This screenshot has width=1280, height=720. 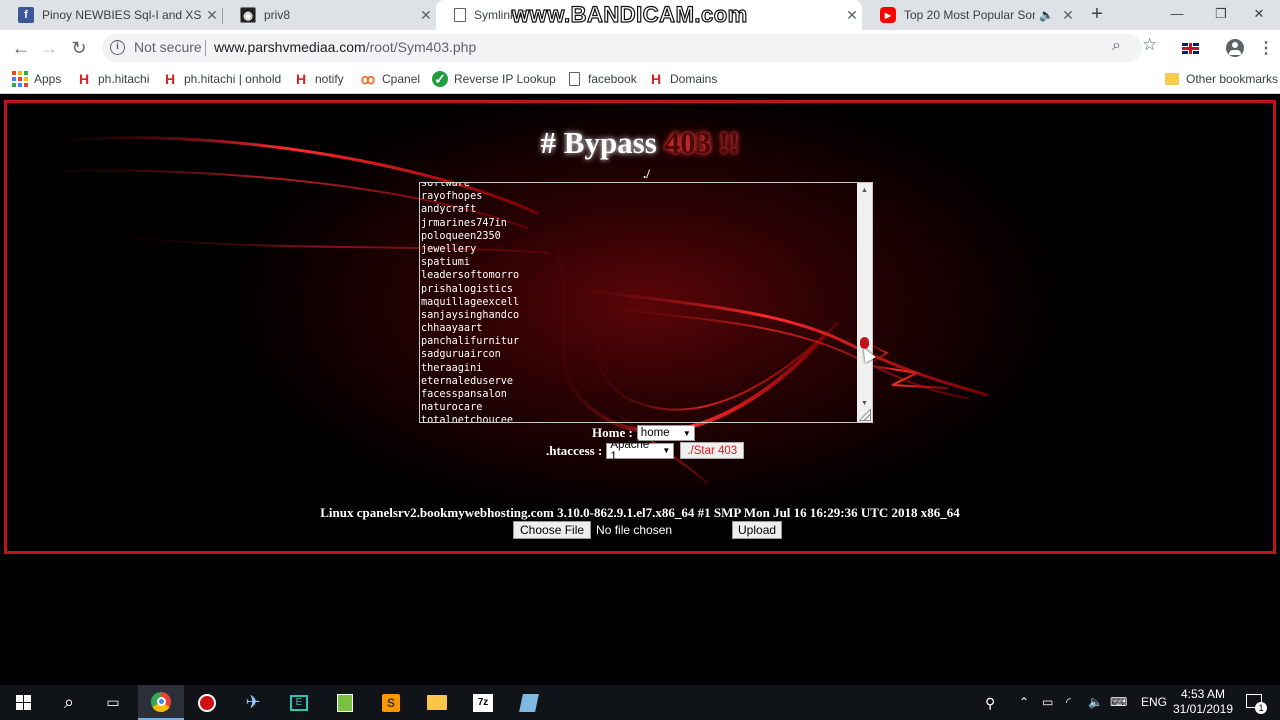 I want to click on chrome-icon, so click(x=161, y=702).